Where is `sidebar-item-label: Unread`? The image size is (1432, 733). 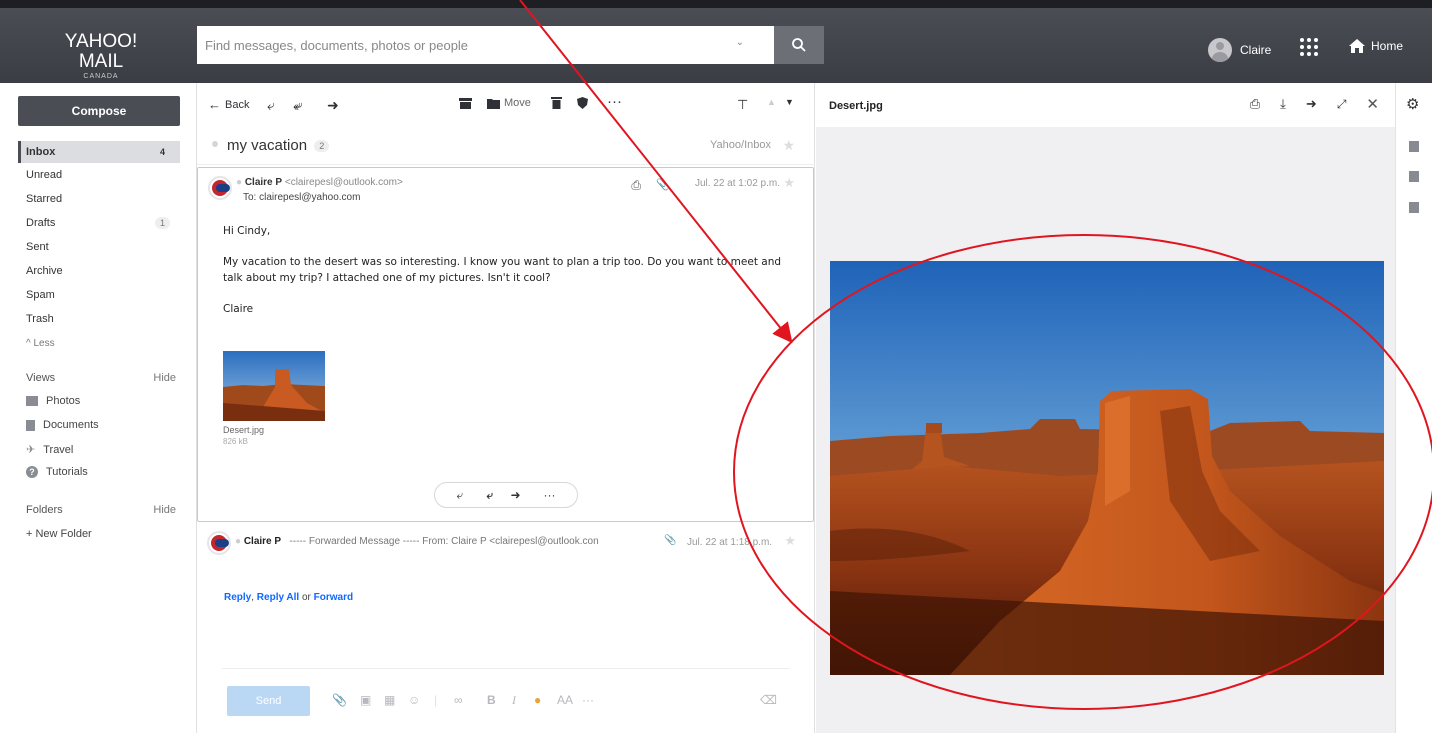 sidebar-item-label: Unread is located at coordinates (44, 175).